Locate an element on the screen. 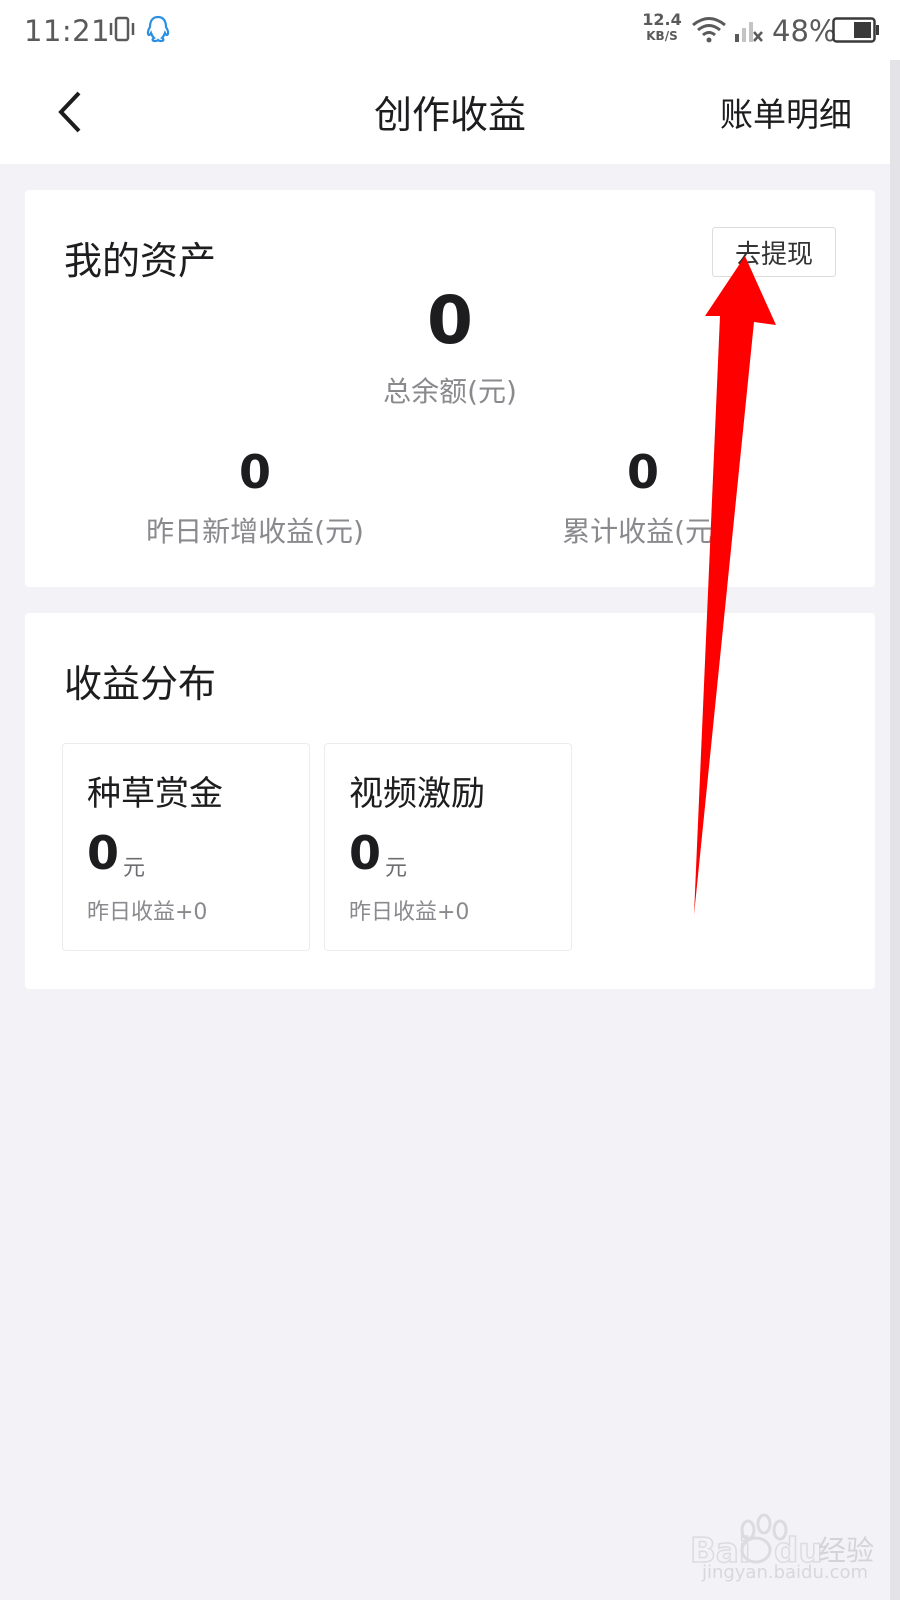 This screenshot has height=1600, width=900. network-speed: 12.4 KB/S is located at coordinates (662, 28).